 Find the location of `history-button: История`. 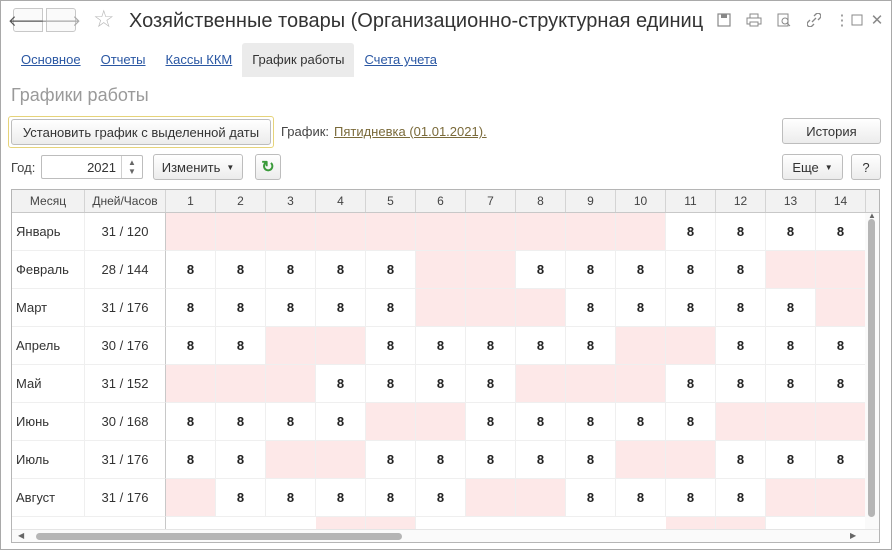

history-button: История is located at coordinates (831, 131).